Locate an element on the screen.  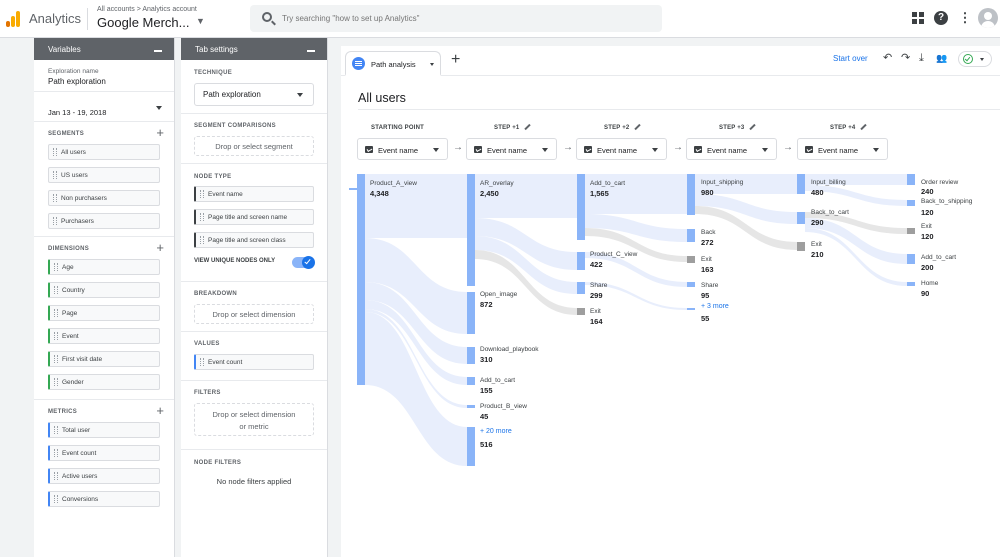
node-label: Input_billing is located at coordinates (828, 182).